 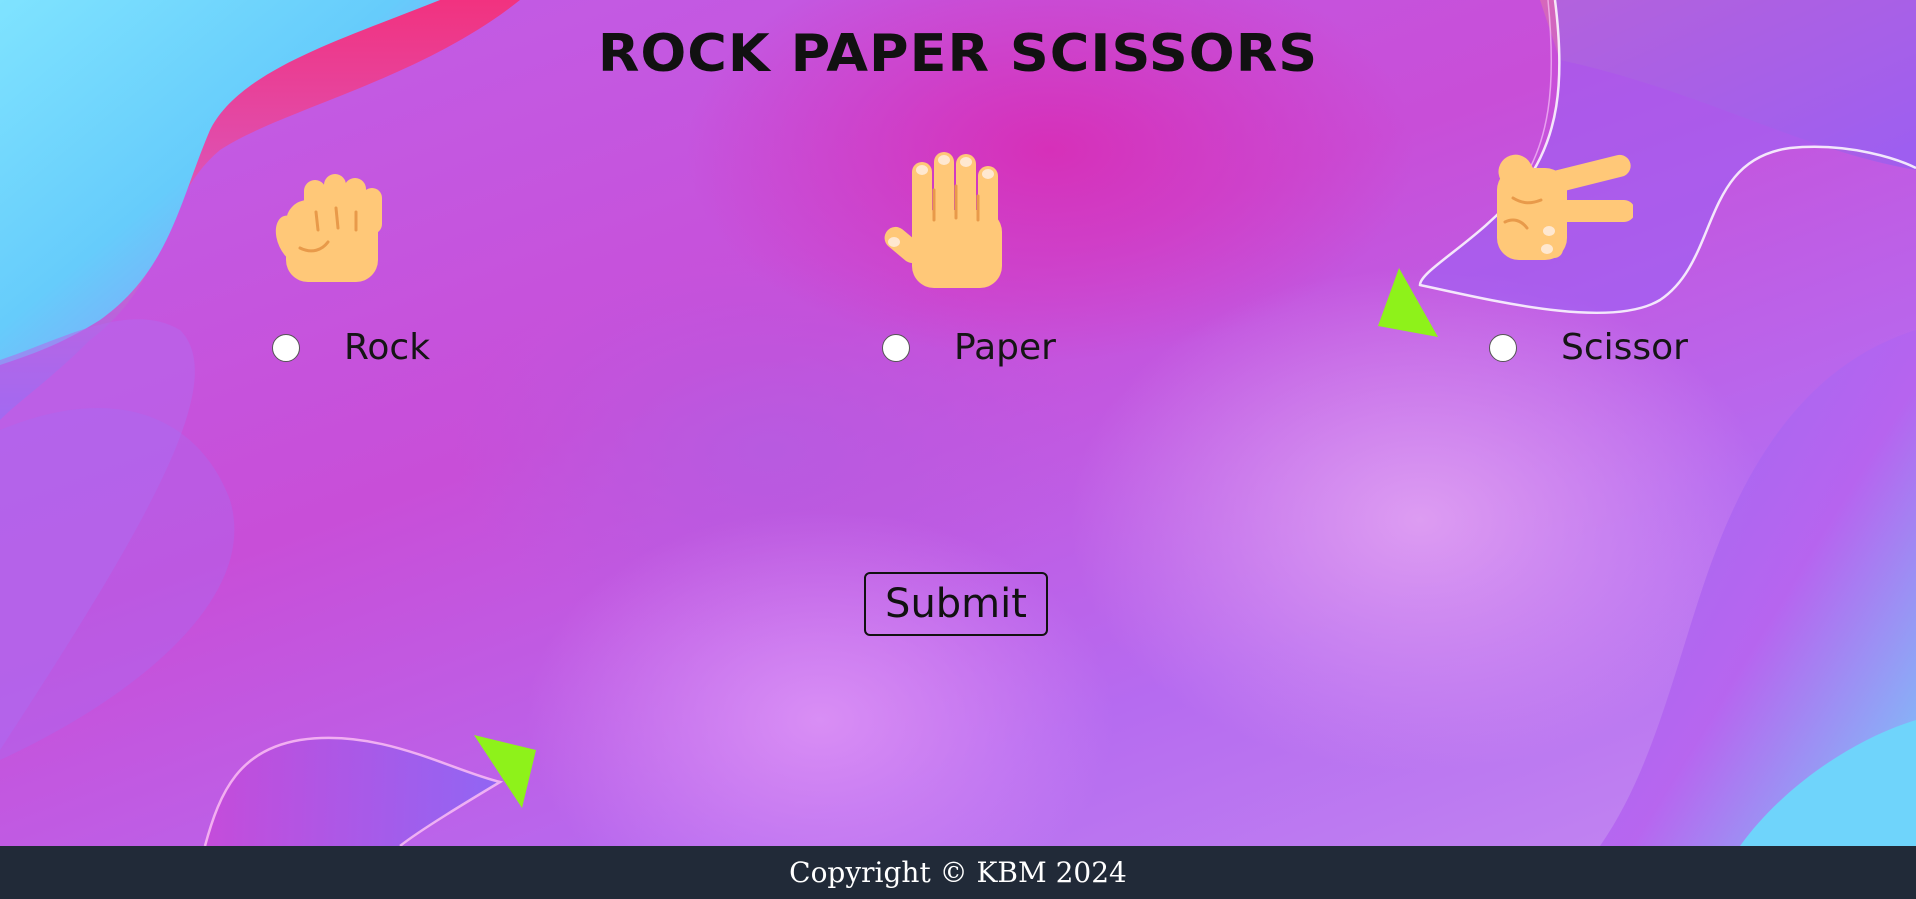 I want to click on rock-label: Rock, so click(x=387, y=347).